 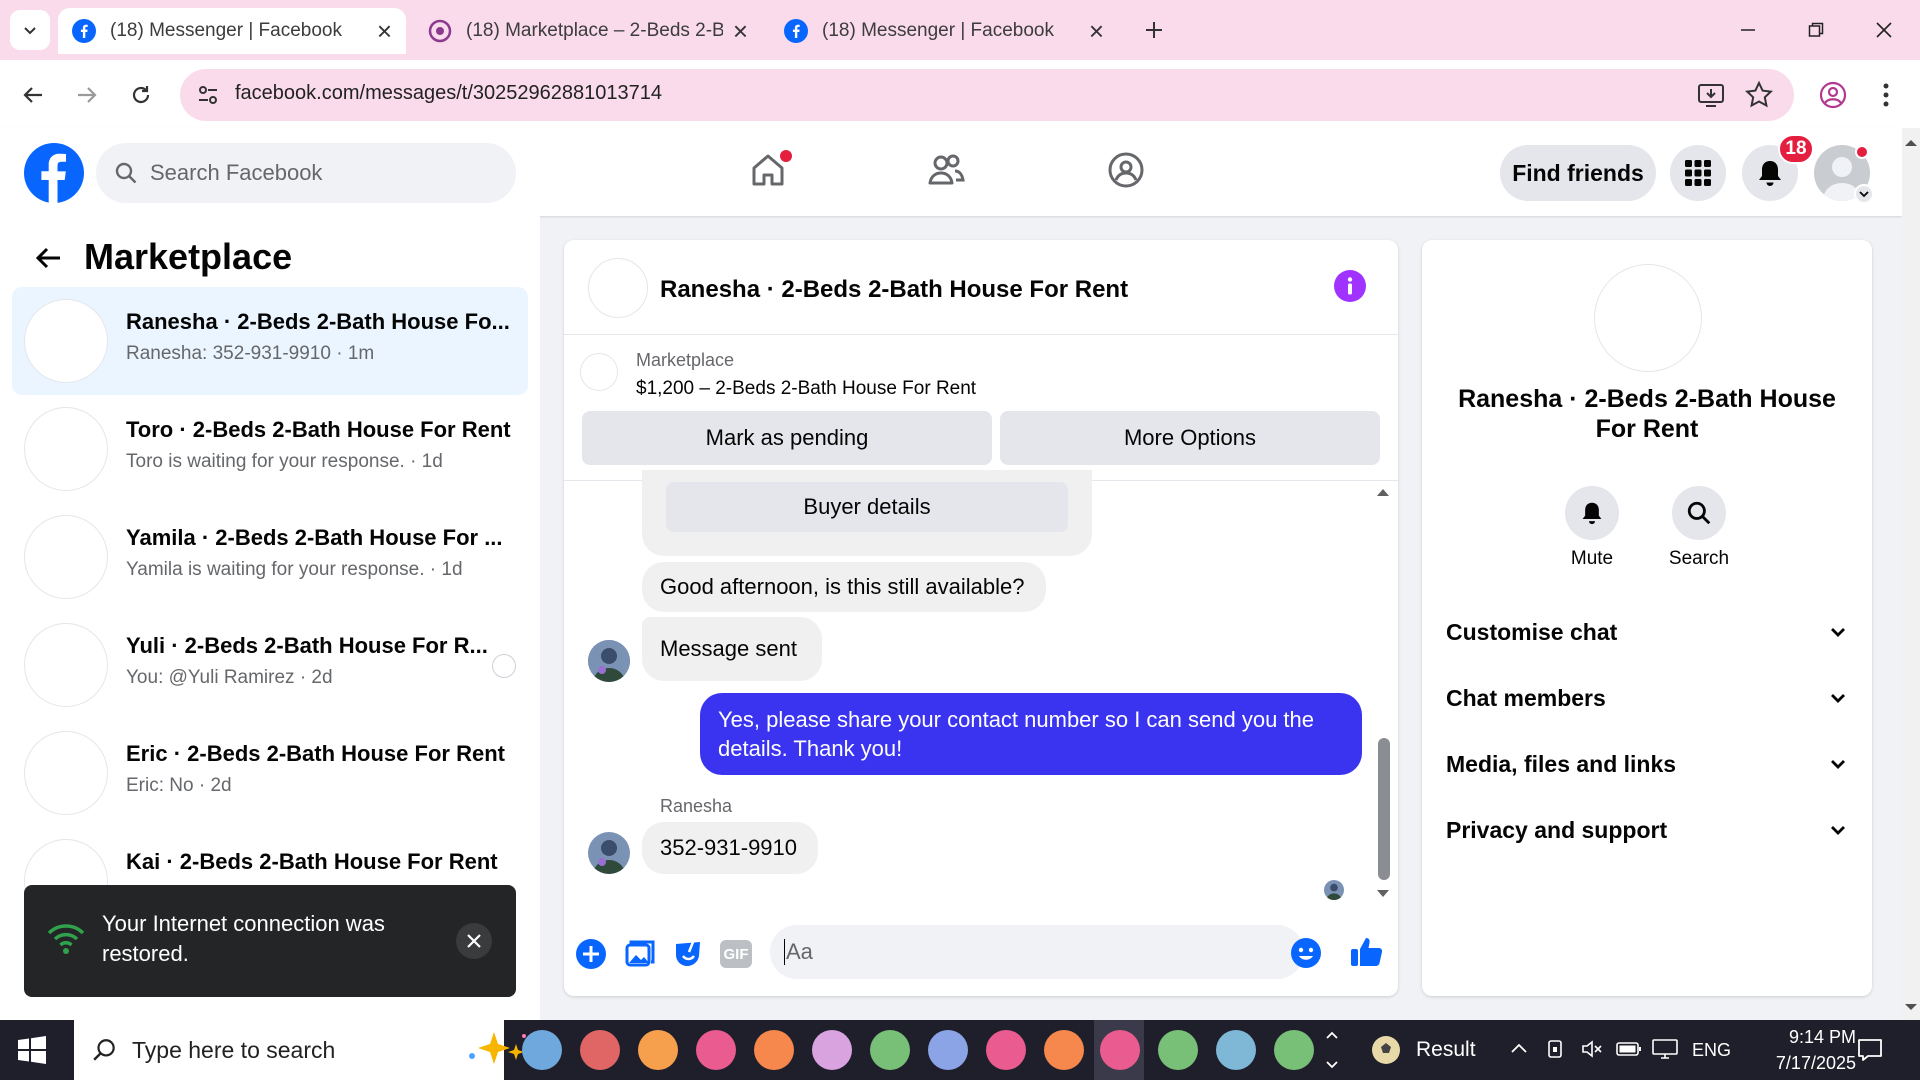 I want to click on show-hidden-icons-icon, so click(x=1519, y=1049).